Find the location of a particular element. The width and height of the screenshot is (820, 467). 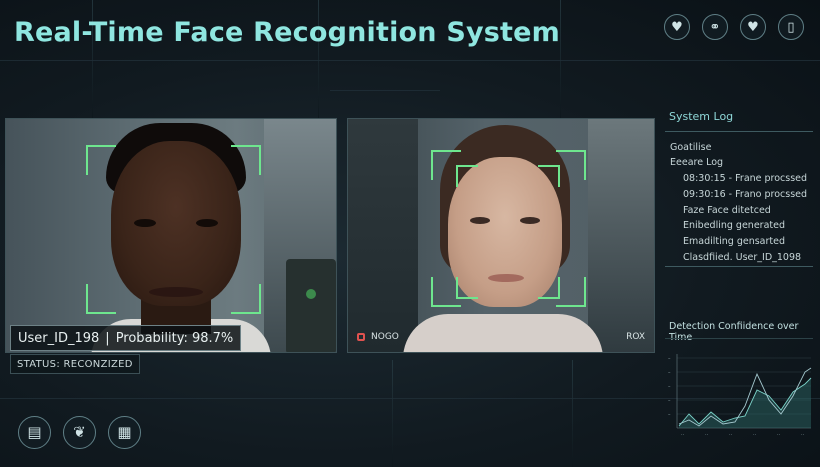

background-wall is located at coordinates (383, 235).